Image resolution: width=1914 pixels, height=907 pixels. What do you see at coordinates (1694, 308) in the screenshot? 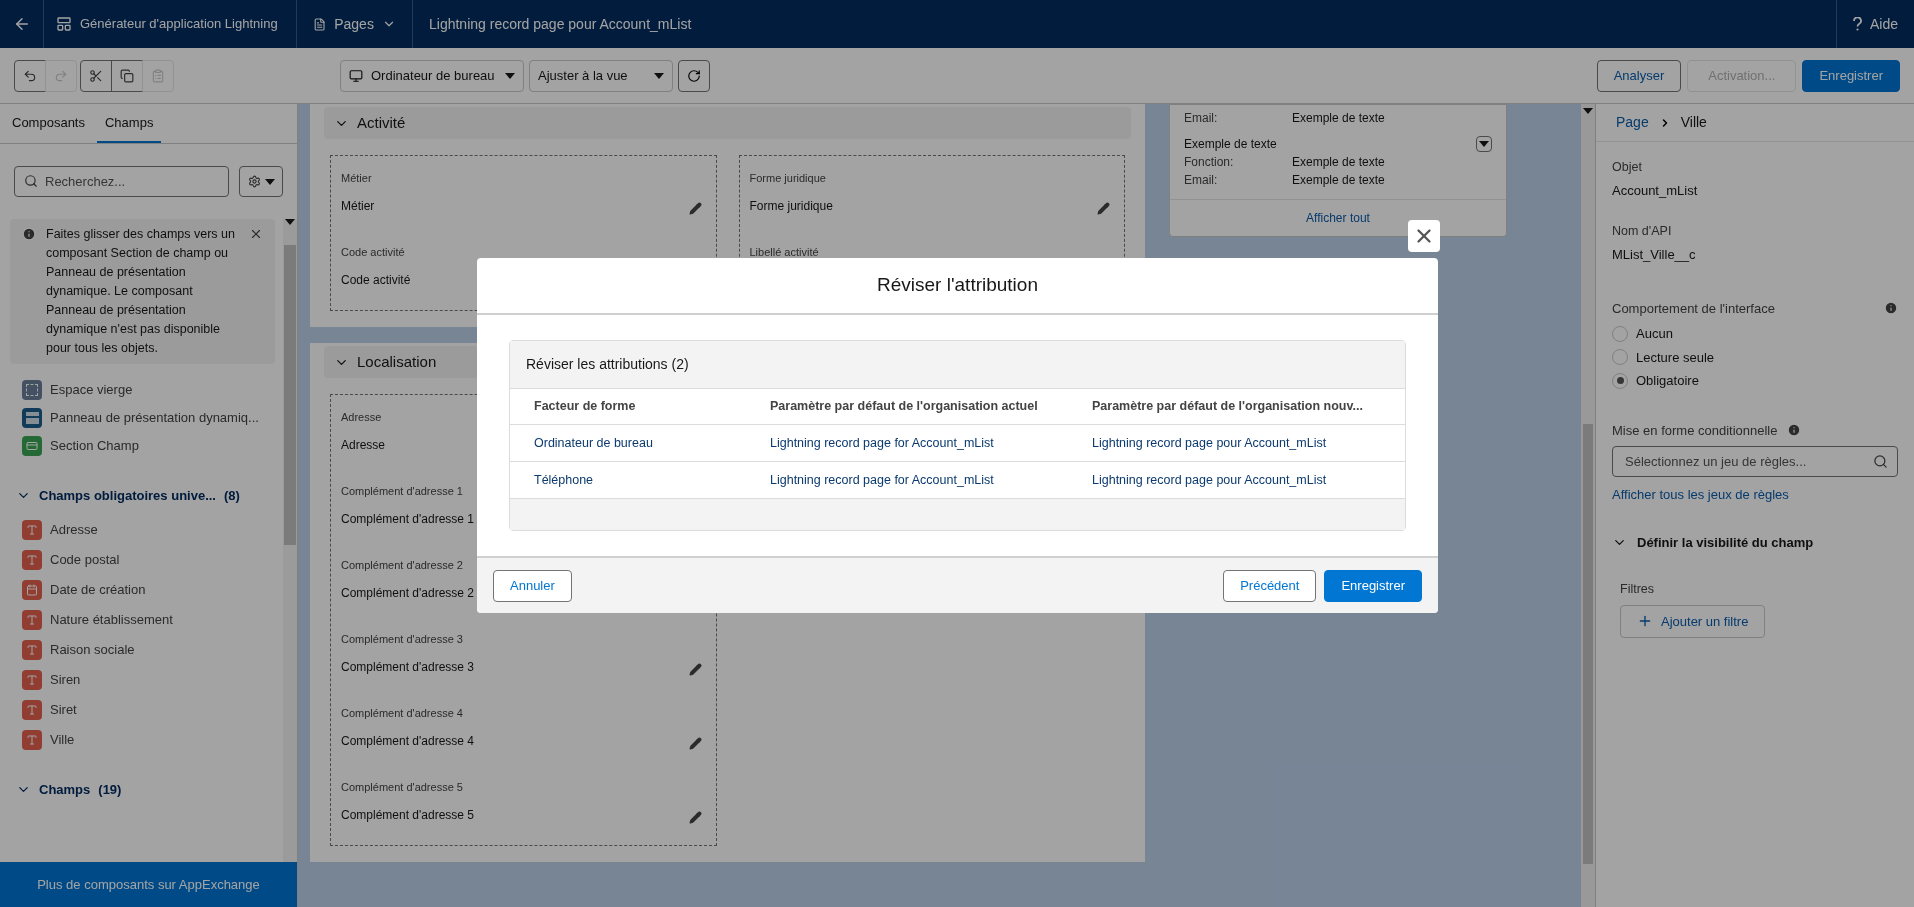
I see `property-label: Comportement de l'interface` at bounding box center [1694, 308].